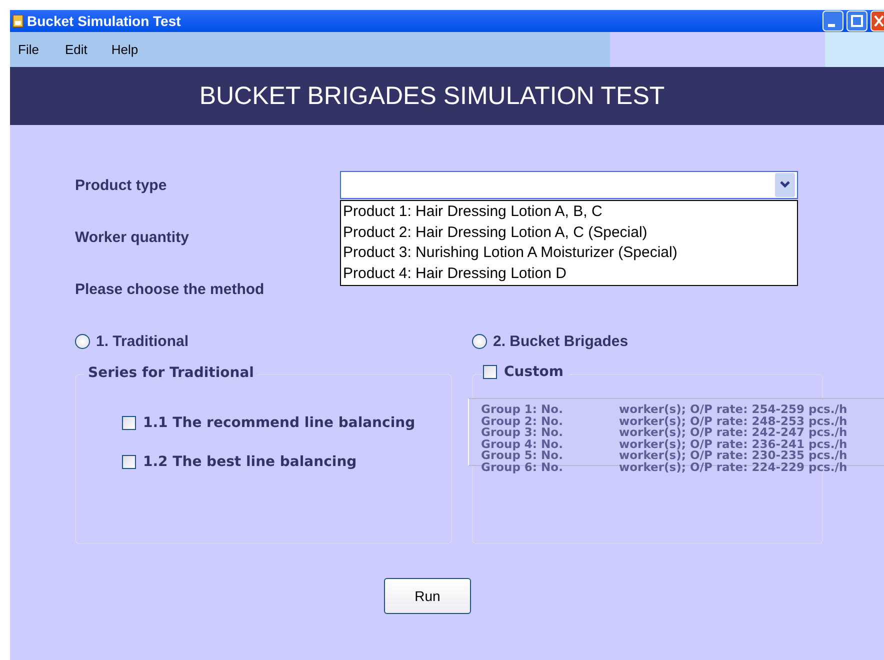 The width and height of the screenshot is (884, 660). I want to click on group-rate-text: worker(s); O/P rate: 224-229 pcs./h, so click(733, 467).